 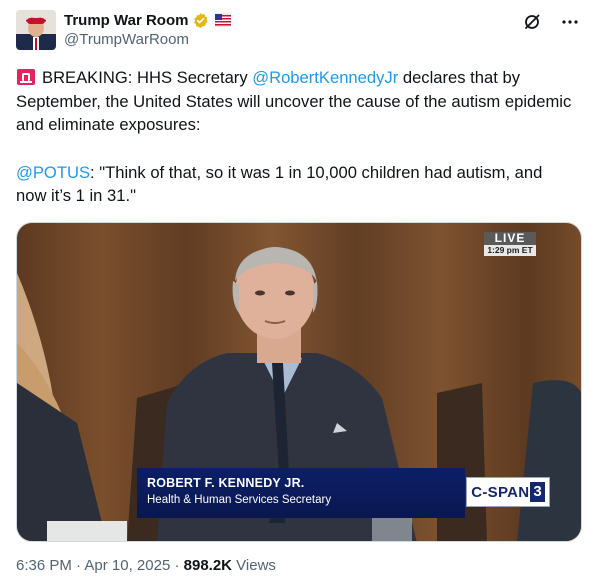 What do you see at coordinates (226, 483) in the screenshot?
I see `chyron-name: ROBERT F. KENNEDY JR.` at bounding box center [226, 483].